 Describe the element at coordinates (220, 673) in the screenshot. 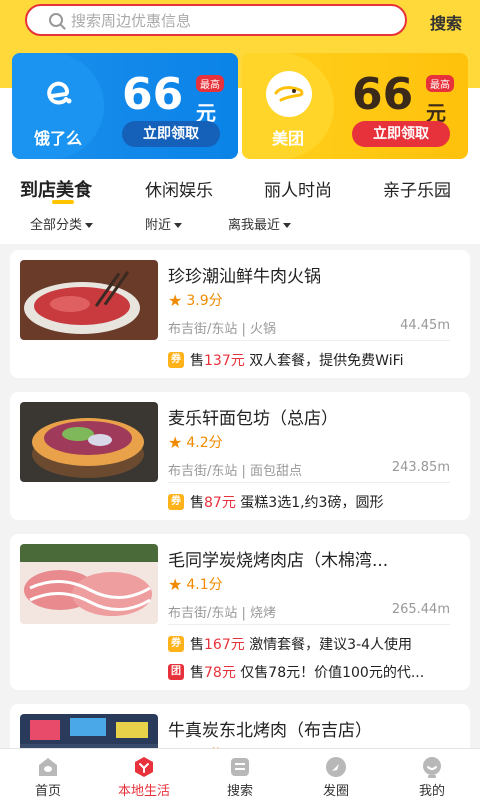

I see `deal-price: 78元` at that location.